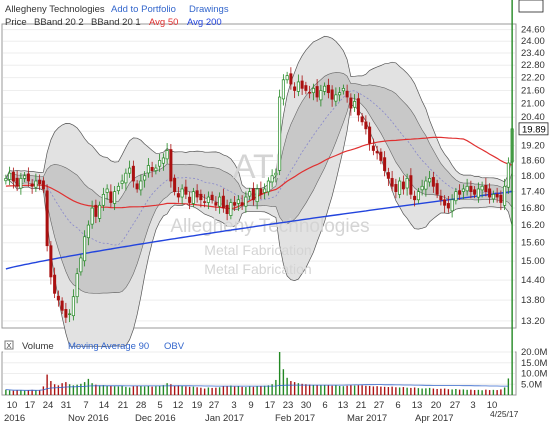  Describe the element at coordinates (197, 405) in the screenshot. I see `date-tick-label: 19` at that location.